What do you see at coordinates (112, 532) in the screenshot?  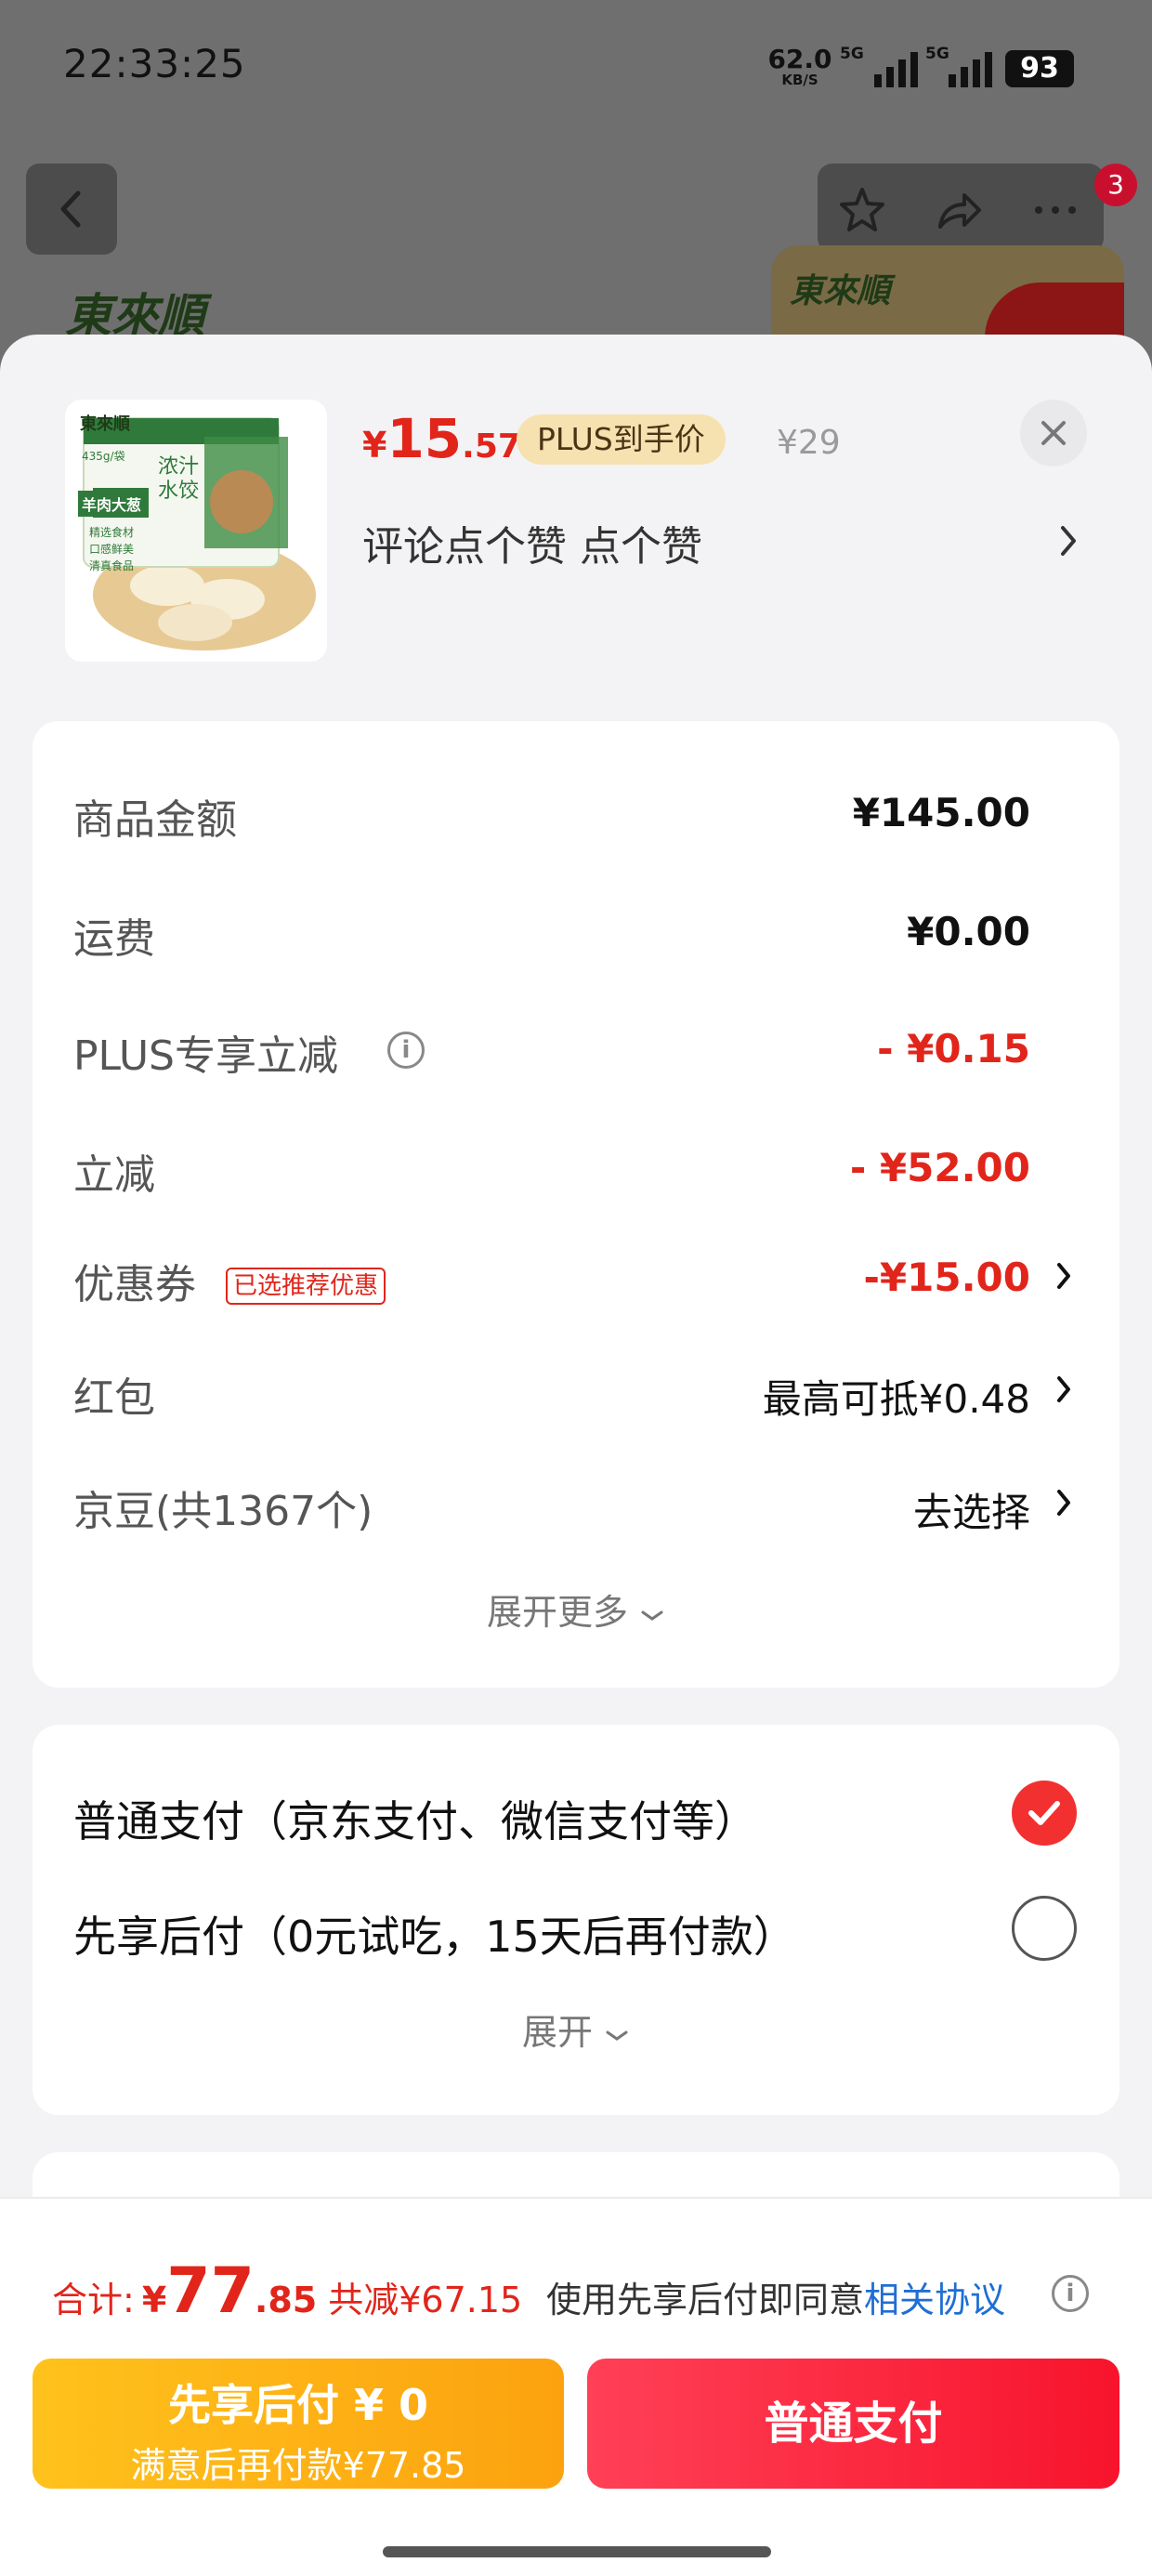 I see `product-image-line1: 精选食材` at bounding box center [112, 532].